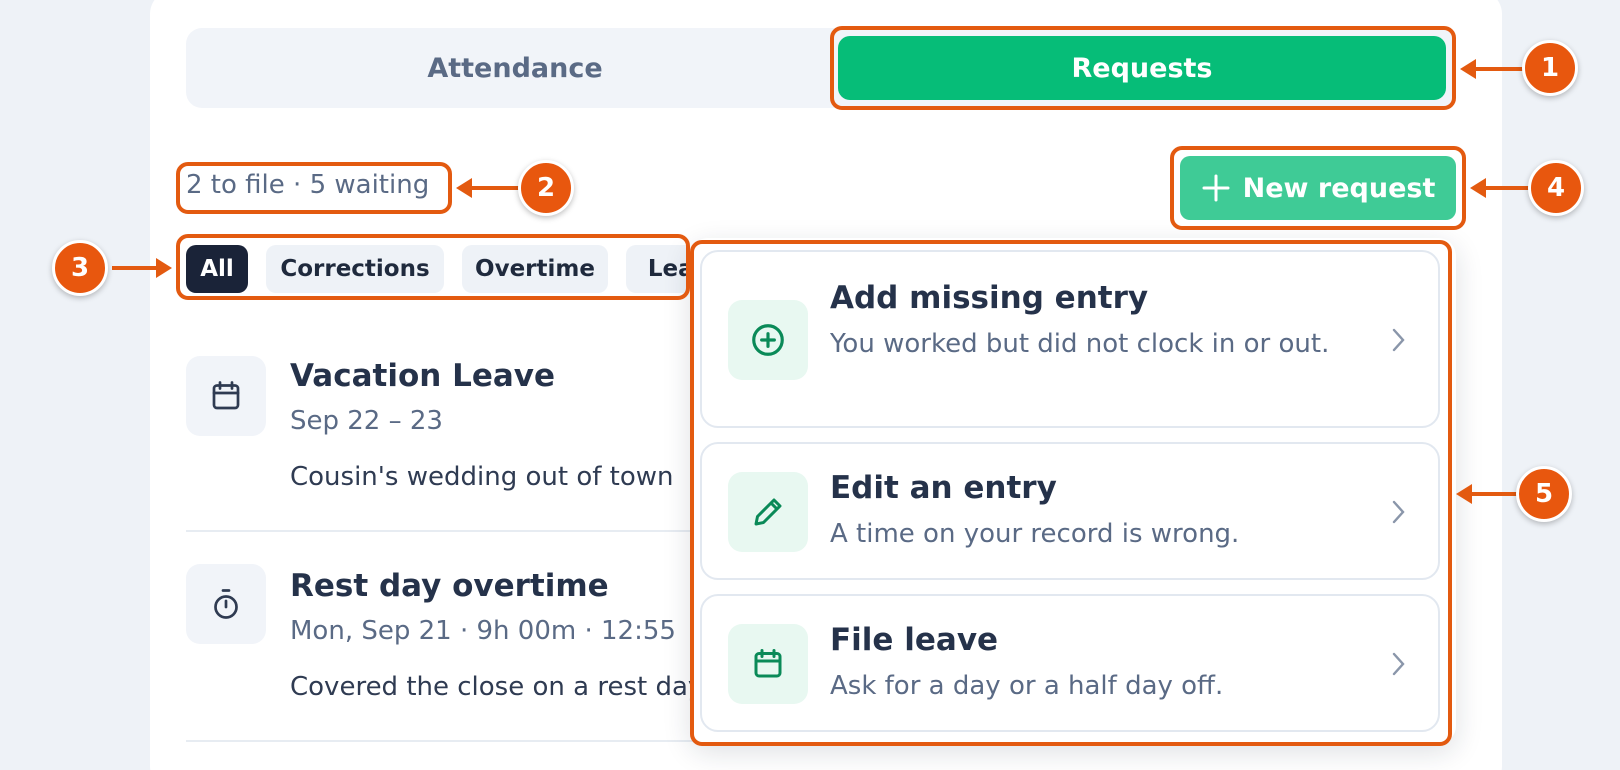  What do you see at coordinates (515, 68) in the screenshot?
I see `tab-attendance: Attendance` at bounding box center [515, 68].